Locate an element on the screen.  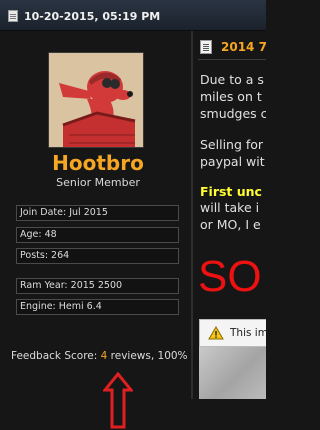
selling-line: paypal wit is located at coordinates (232, 161).